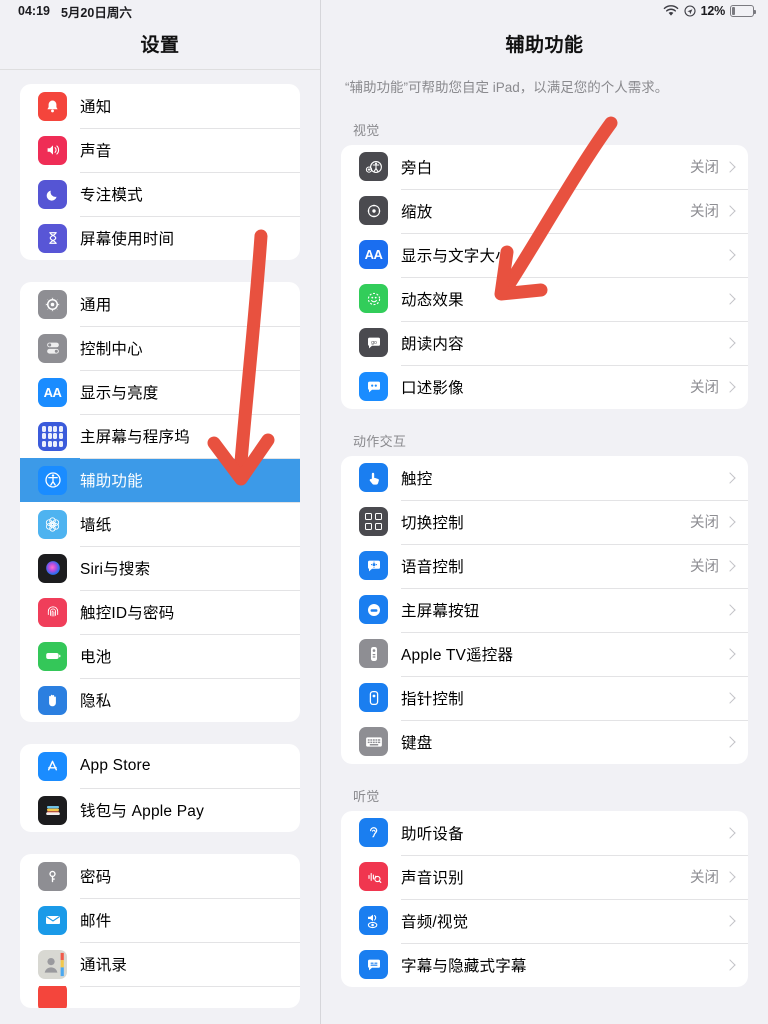 Image resolution: width=768 pixels, height=1024 pixels. What do you see at coordinates (432, 300) in the screenshot?
I see `detail-item-label: 动态效果` at bounding box center [432, 300].